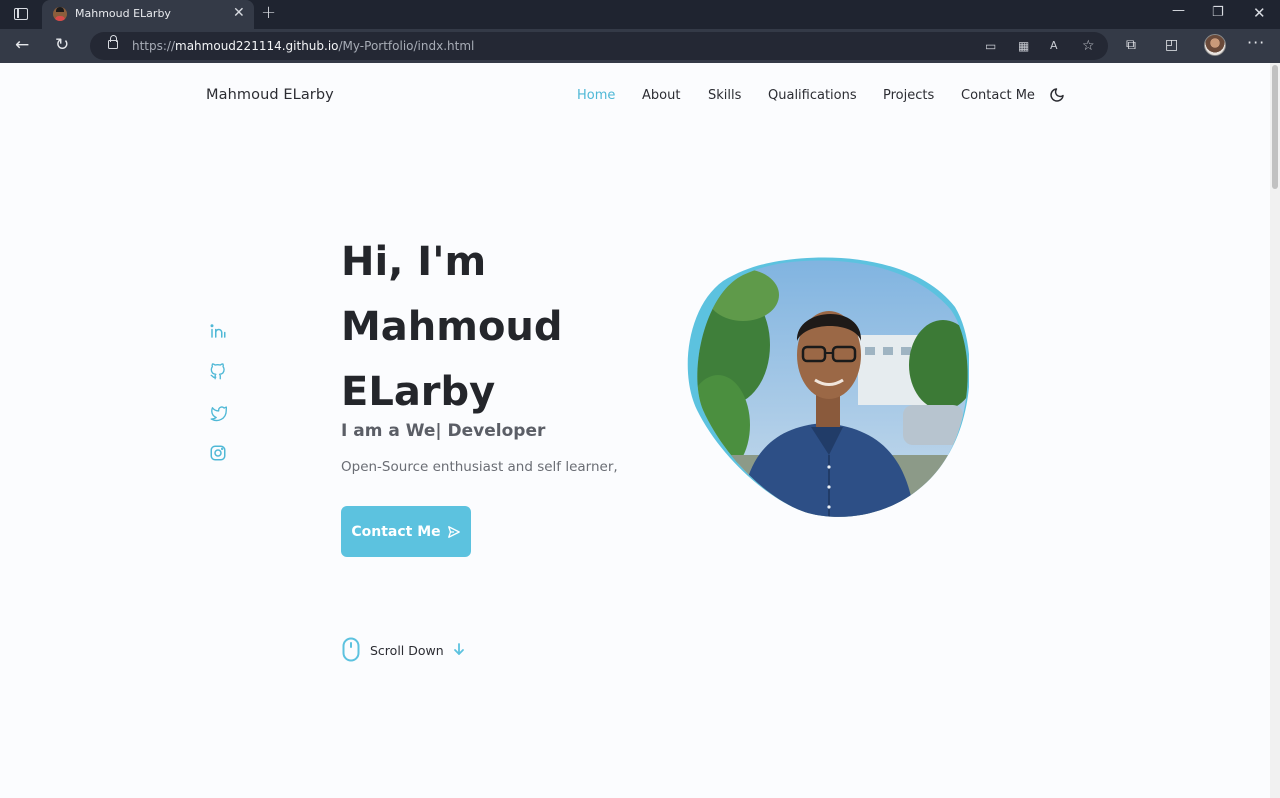 Image resolution: width=1280 pixels, height=798 pixels. Describe the element at coordinates (1275, 127) in the screenshot. I see `scrollbar-thumb` at that location.